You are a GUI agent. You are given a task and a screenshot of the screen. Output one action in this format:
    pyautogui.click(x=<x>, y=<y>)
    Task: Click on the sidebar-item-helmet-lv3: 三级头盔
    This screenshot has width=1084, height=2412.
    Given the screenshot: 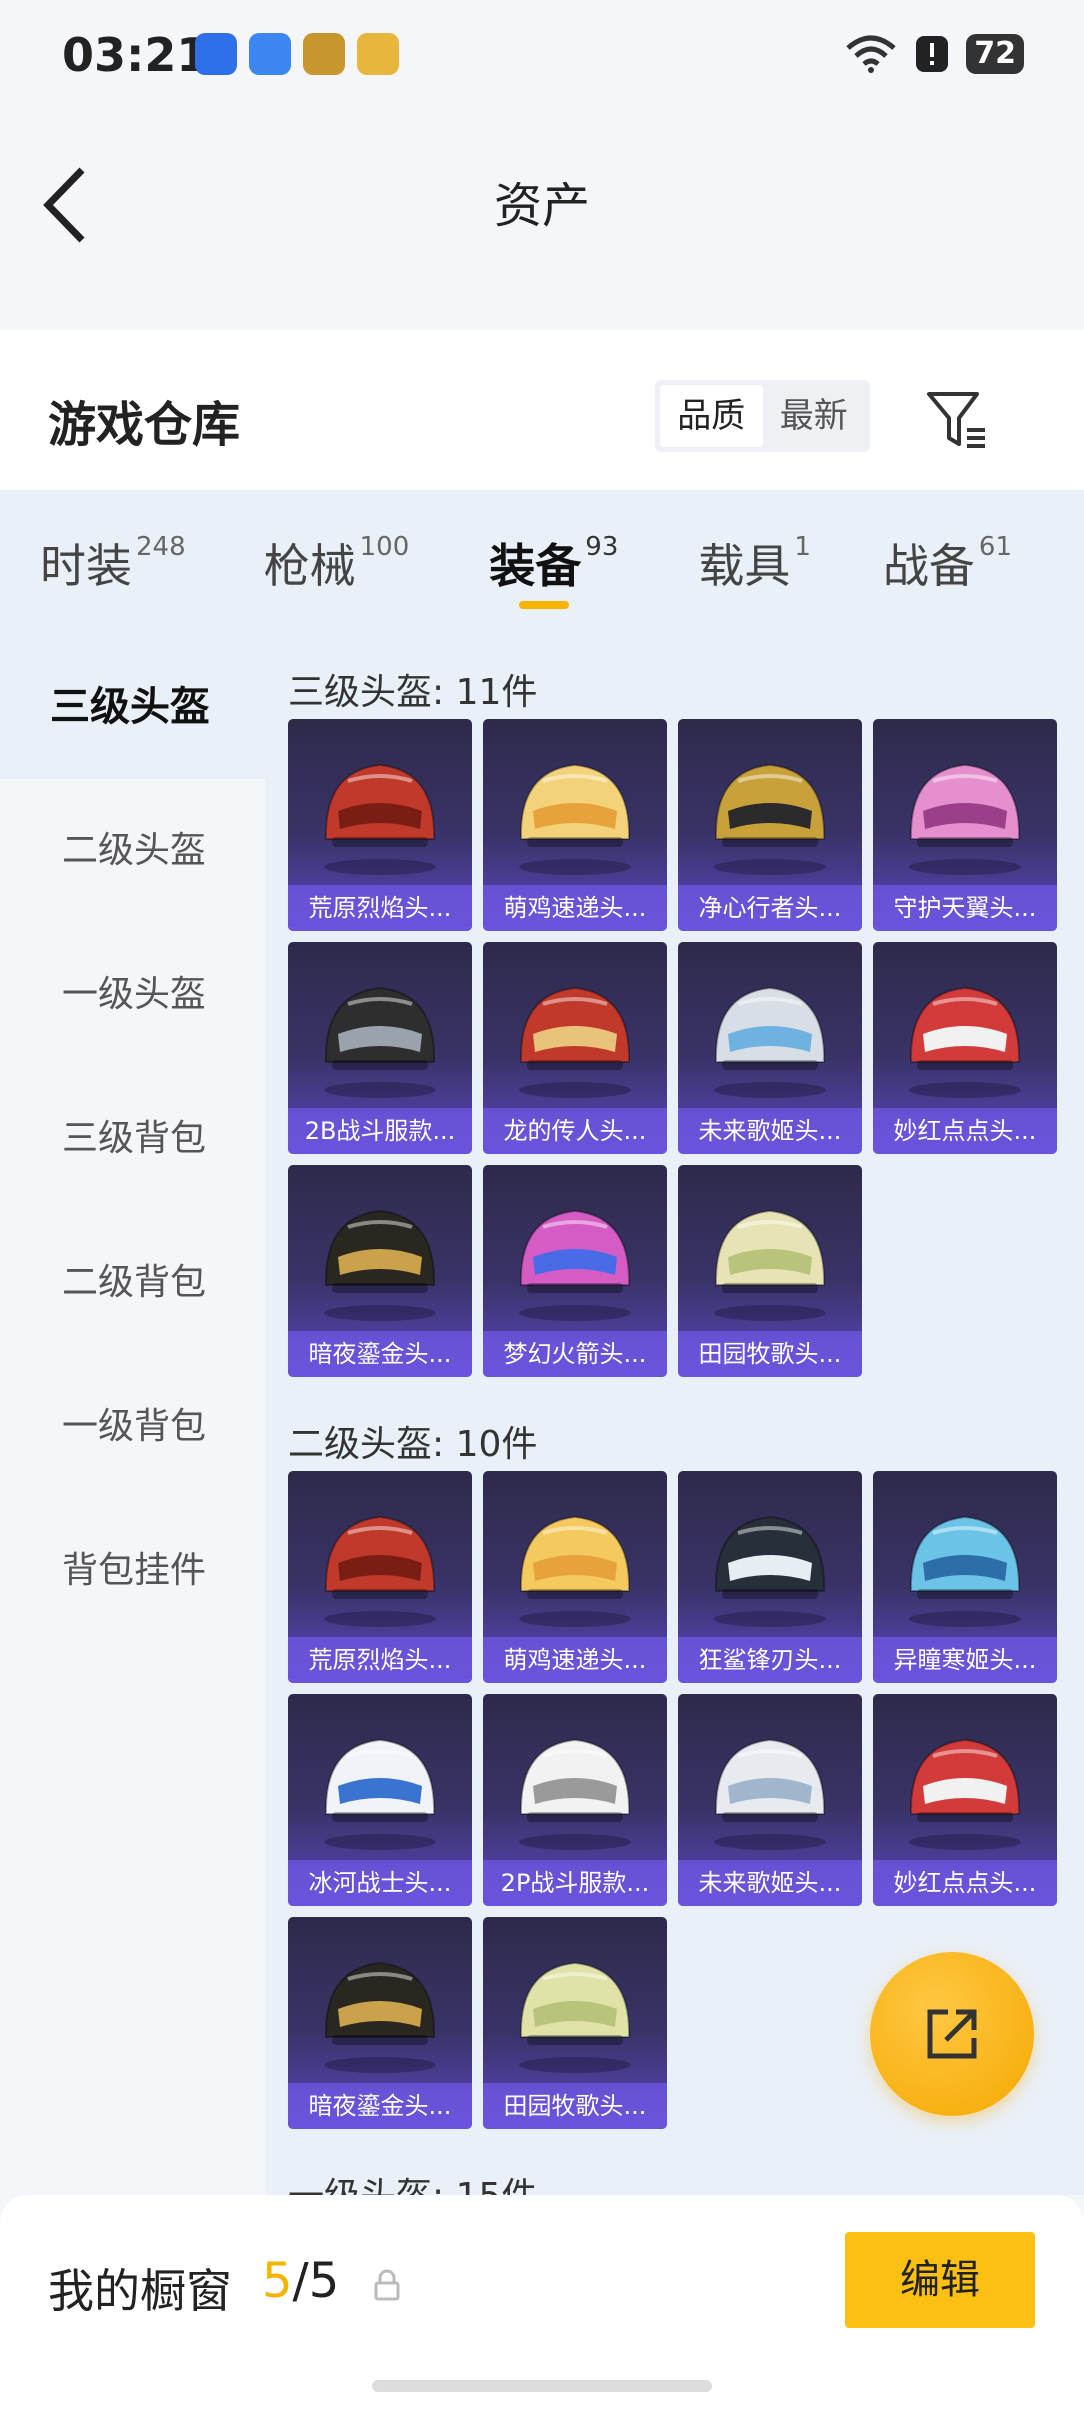 What is the action you would take?
    pyautogui.click(x=132, y=707)
    